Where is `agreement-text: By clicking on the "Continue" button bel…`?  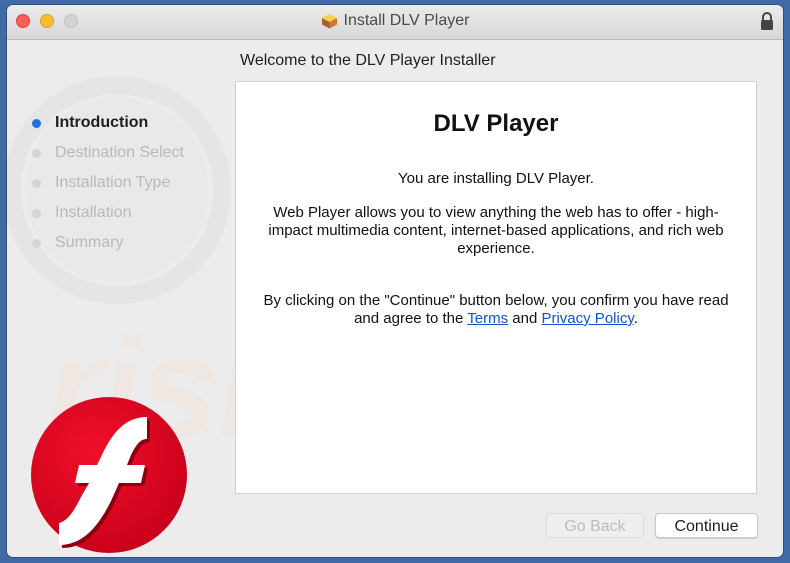 agreement-text: By clicking on the "Continue" button bel… is located at coordinates (496, 309).